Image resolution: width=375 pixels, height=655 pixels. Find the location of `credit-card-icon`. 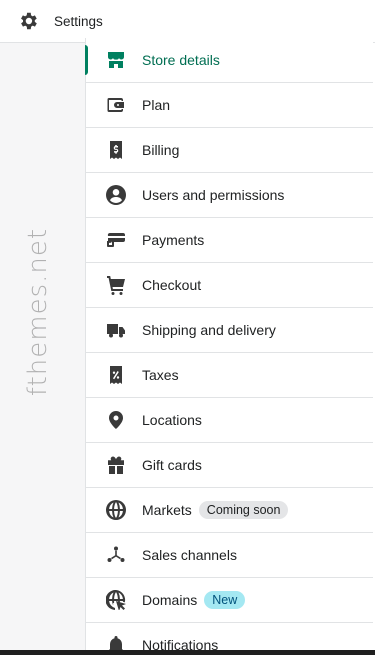

credit-card-icon is located at coordinates (116, 240).